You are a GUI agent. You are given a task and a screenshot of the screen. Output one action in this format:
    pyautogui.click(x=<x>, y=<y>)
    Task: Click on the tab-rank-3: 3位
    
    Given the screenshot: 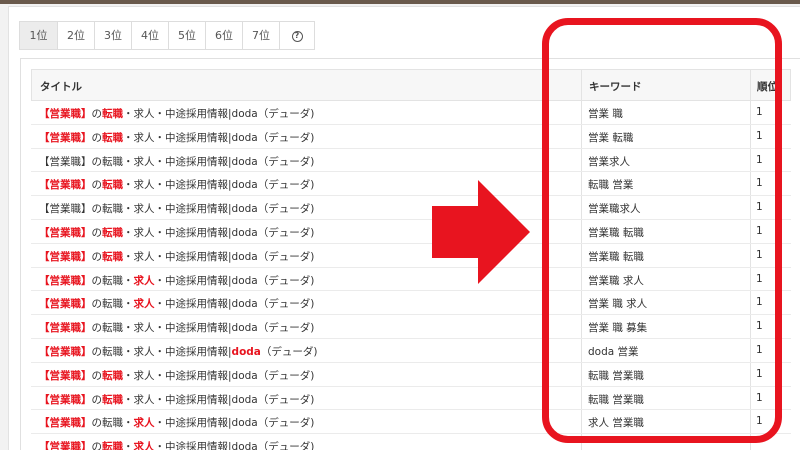 What is the action you would take?
    pyautogui.click(x=113, y=35)
    